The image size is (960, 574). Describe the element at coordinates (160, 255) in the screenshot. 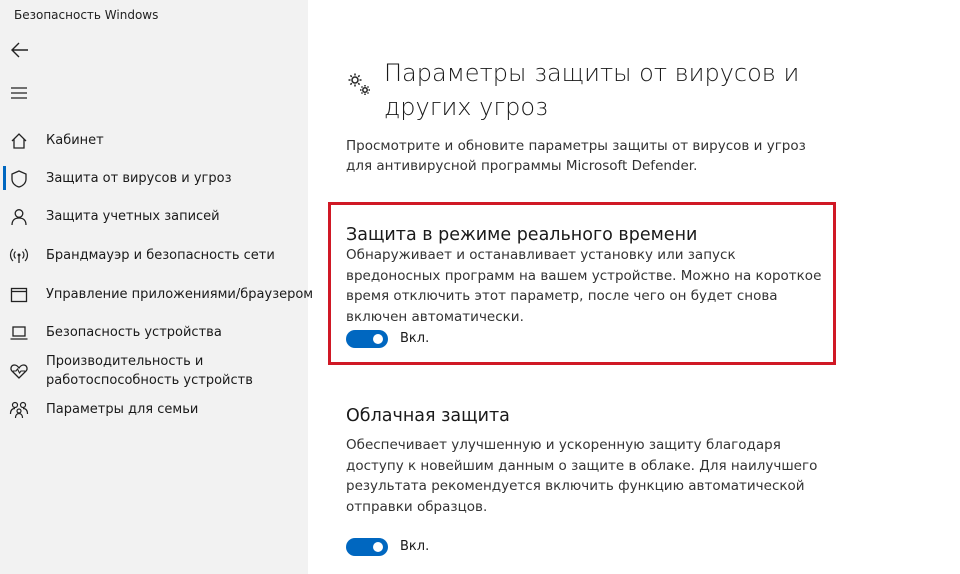

I see `sidebar-item-label: Брандмауэр и безопасность сети` at that location.